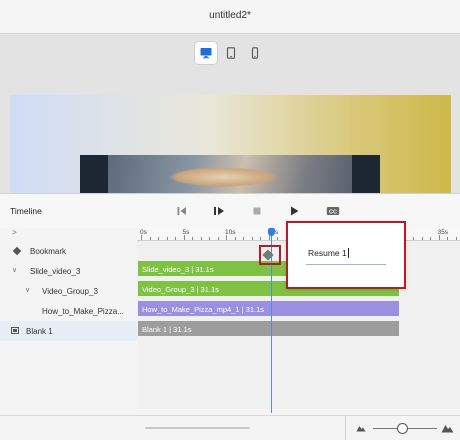 This screenshot has height=440, width=460. Describe the element at coordinates (15, 330) in the screenshot. I see `slide-icon` at that location.